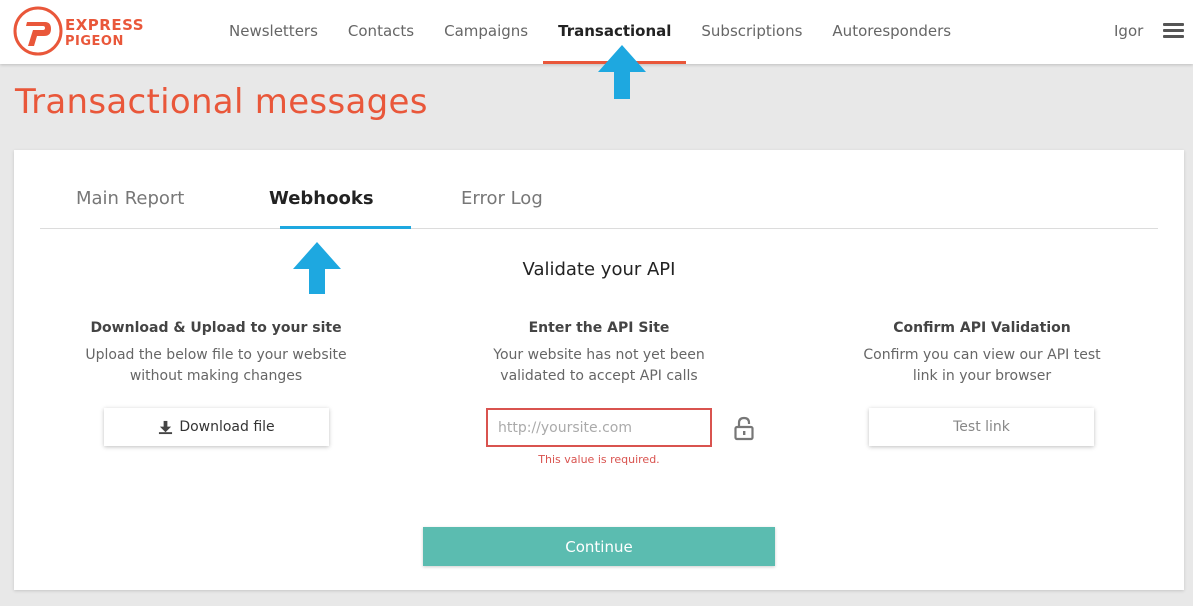  What do you see at coordinates (599, 427) in the screenshot?
I see `api-site-input` at bounding box center [599, 427].